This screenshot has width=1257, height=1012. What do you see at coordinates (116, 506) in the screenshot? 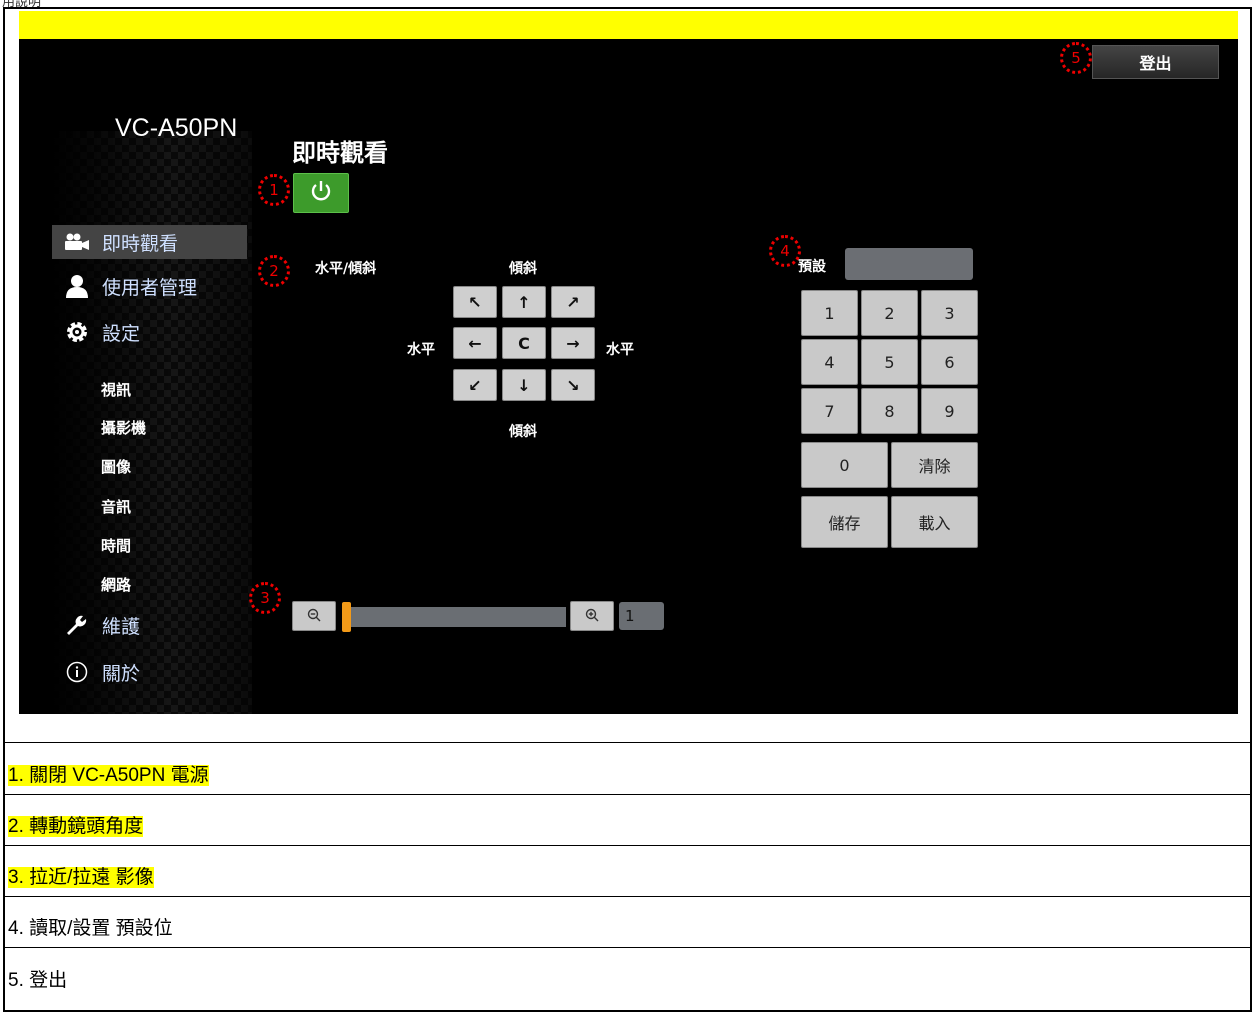
I see `sidebar-subitem-audio: 音訊` at bounding box center [116, 506].